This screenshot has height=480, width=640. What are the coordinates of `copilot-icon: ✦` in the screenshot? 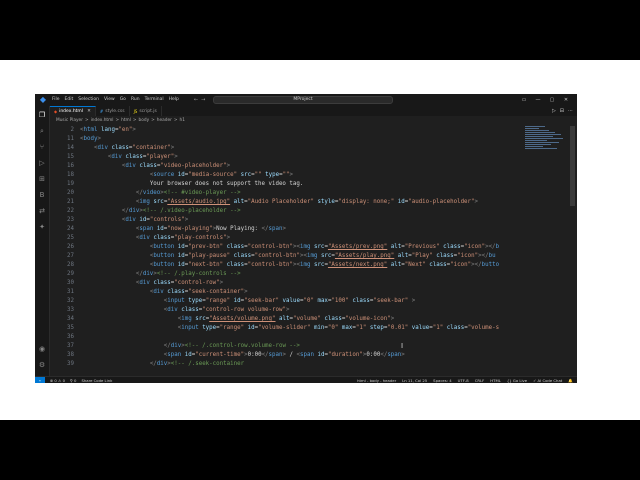 It's located at (42, 227).